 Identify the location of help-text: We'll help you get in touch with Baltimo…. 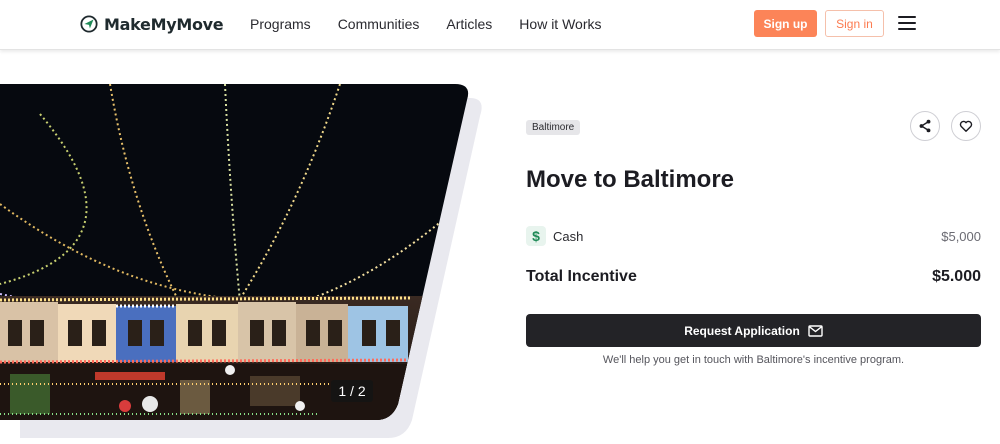
(753, 360).